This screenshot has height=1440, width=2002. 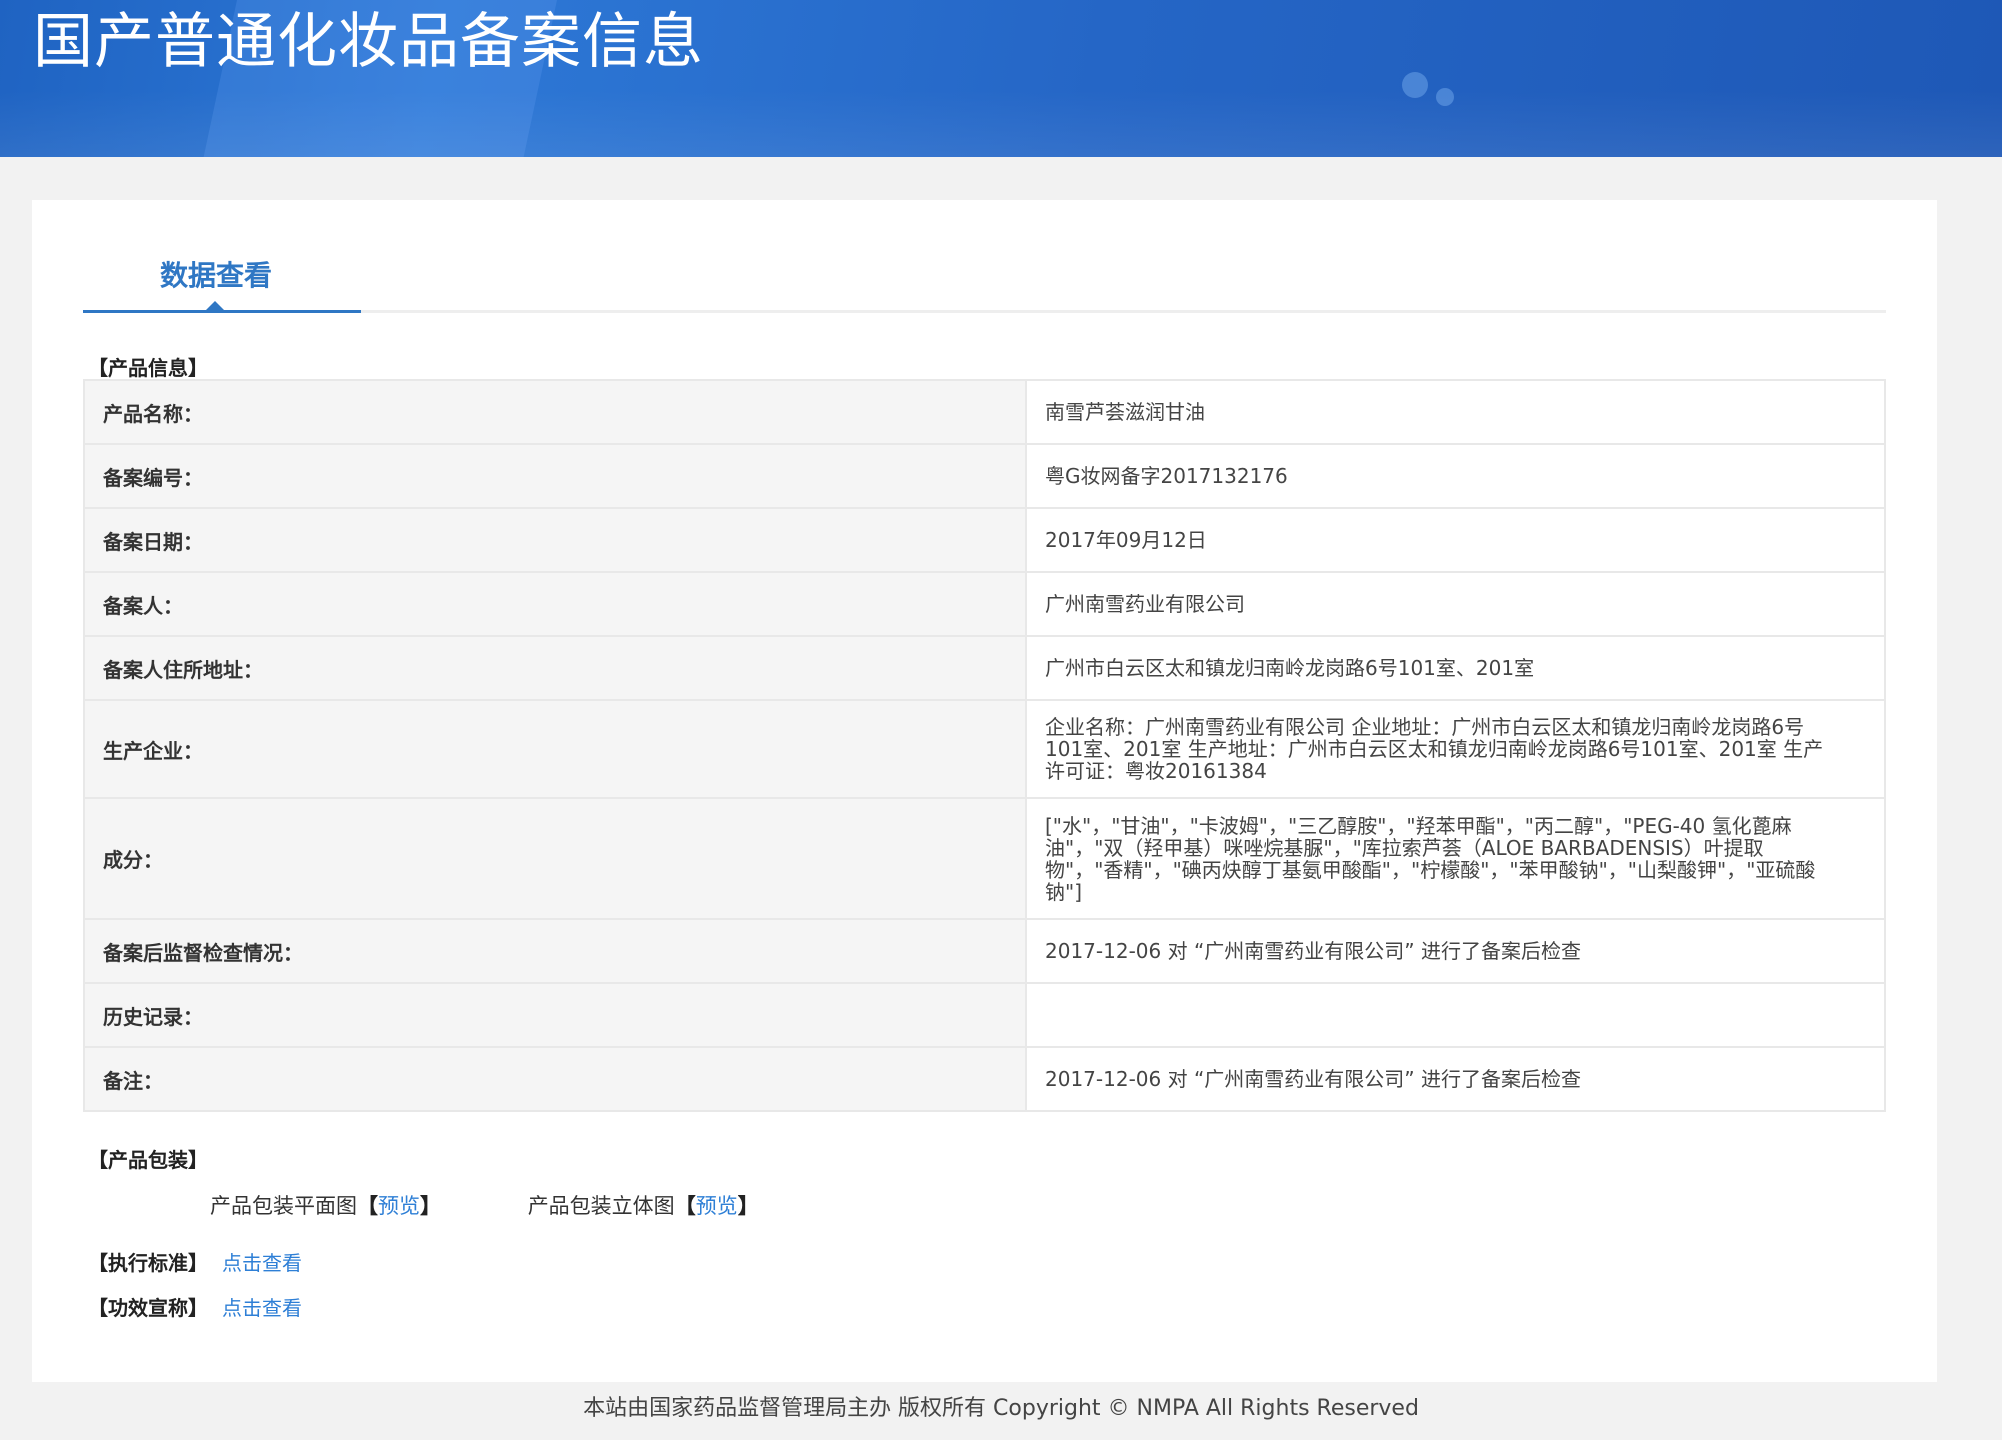 I want to click on efficacy-row: 【功效宣称】 点击查看, so click(x=195, y=1306).